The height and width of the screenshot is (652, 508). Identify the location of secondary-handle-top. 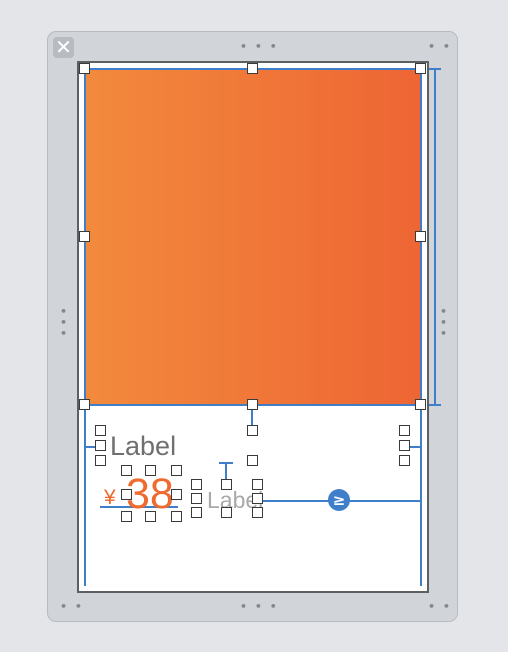
(226, 484).